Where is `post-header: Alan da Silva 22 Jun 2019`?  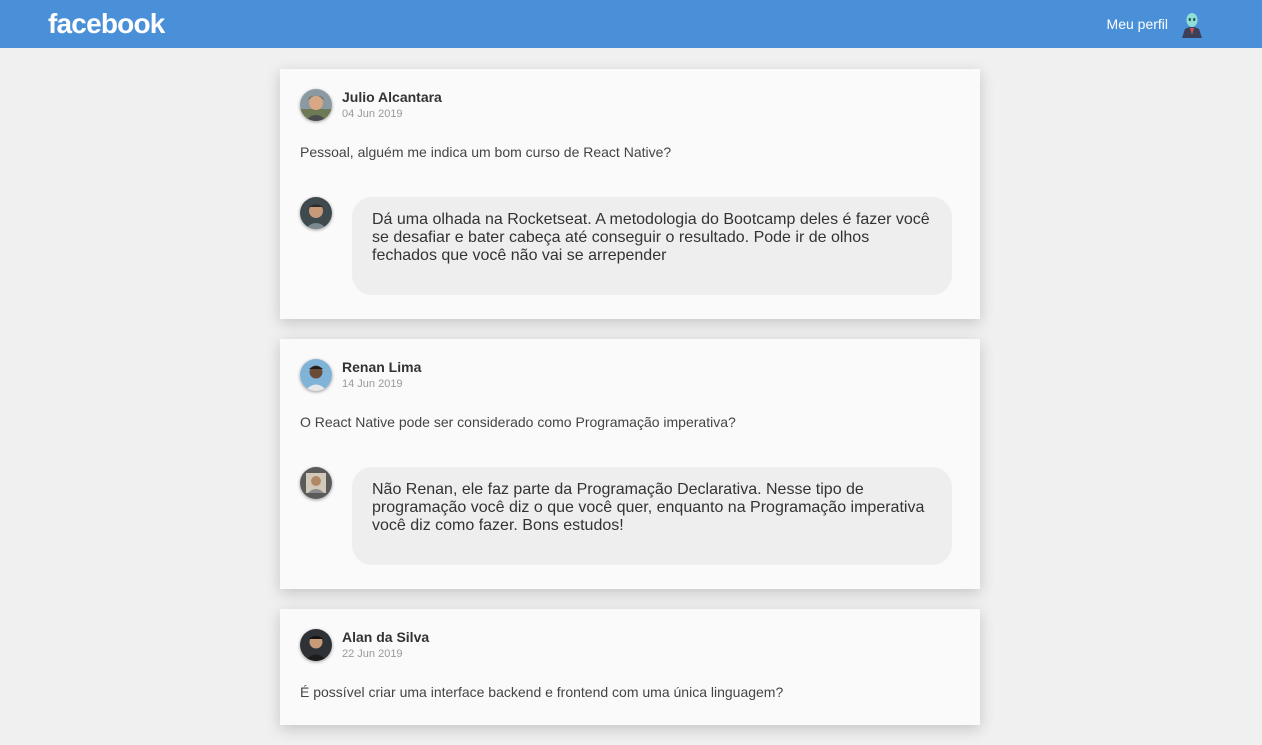
post-header: Alan da Silva 22 Jun 2019 is located at coordinates (626, 645).